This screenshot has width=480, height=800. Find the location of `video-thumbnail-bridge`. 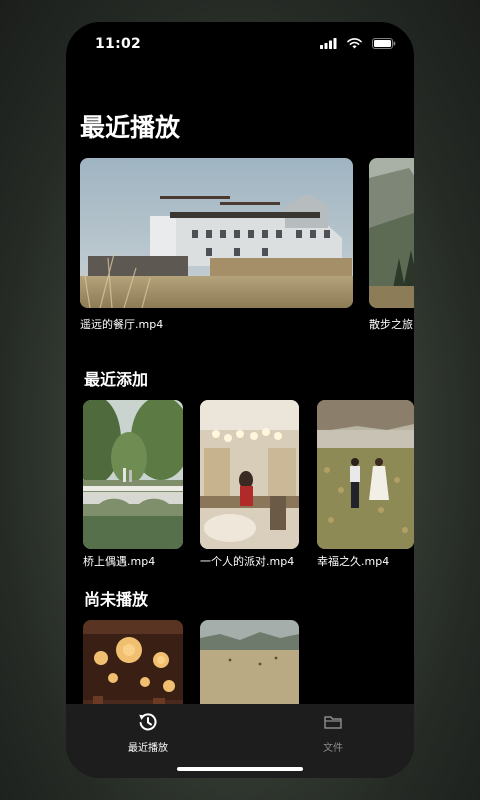

video-thumbnail-bridge is located at coordinates (133, 474).